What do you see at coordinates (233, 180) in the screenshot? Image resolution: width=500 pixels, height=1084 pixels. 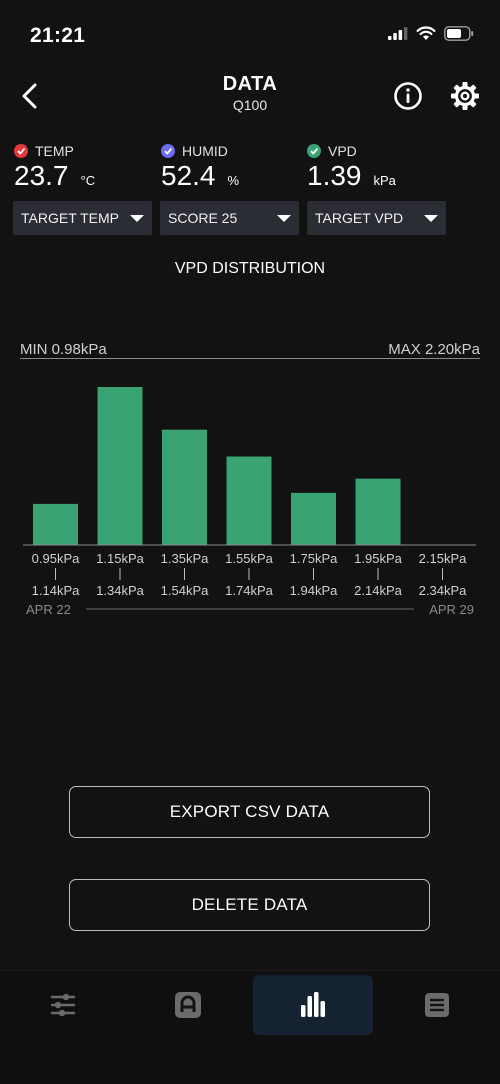 I see `humid-unit: %` at bounding box center [233, 180].